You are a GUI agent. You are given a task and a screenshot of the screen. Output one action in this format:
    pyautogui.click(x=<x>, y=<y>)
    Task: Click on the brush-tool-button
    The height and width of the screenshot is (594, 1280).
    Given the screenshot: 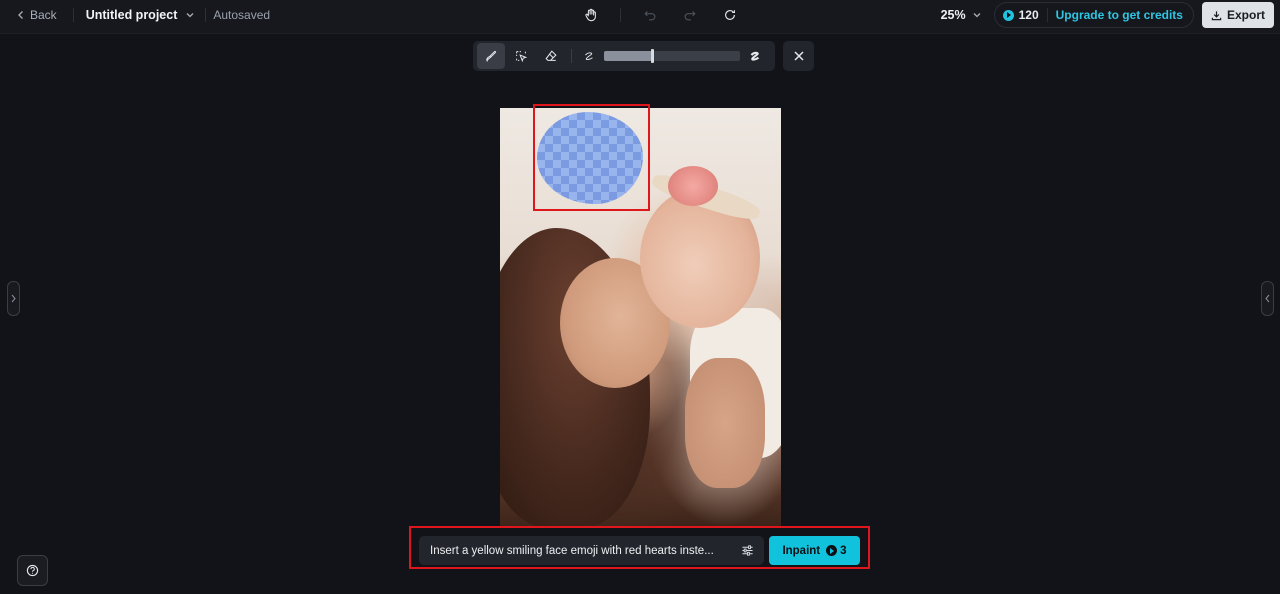 What is the action you would take?
    pyautogui.click(x=491, y=56)
    